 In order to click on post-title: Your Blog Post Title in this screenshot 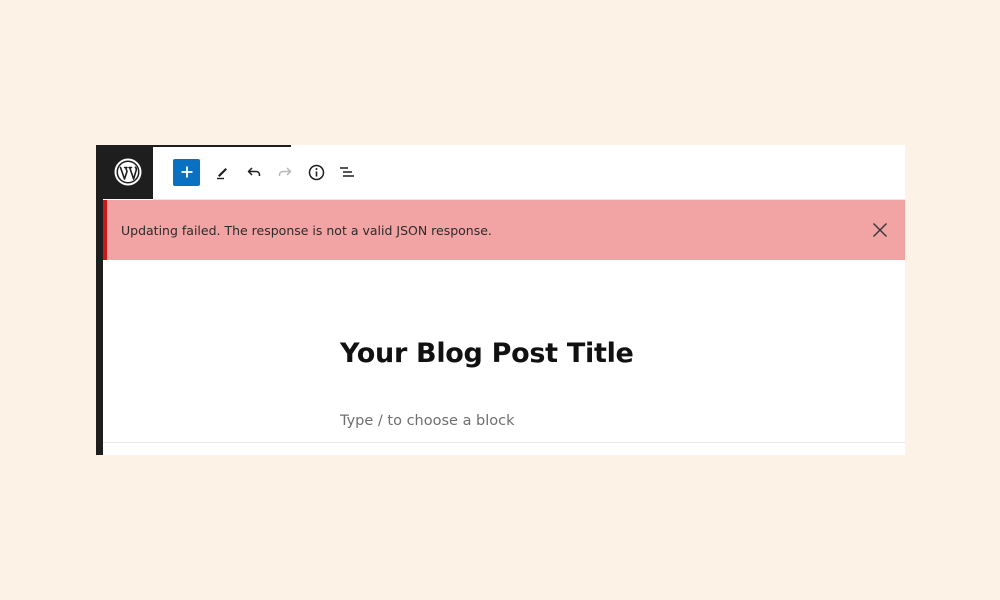, I will do `click(487, 353)`.